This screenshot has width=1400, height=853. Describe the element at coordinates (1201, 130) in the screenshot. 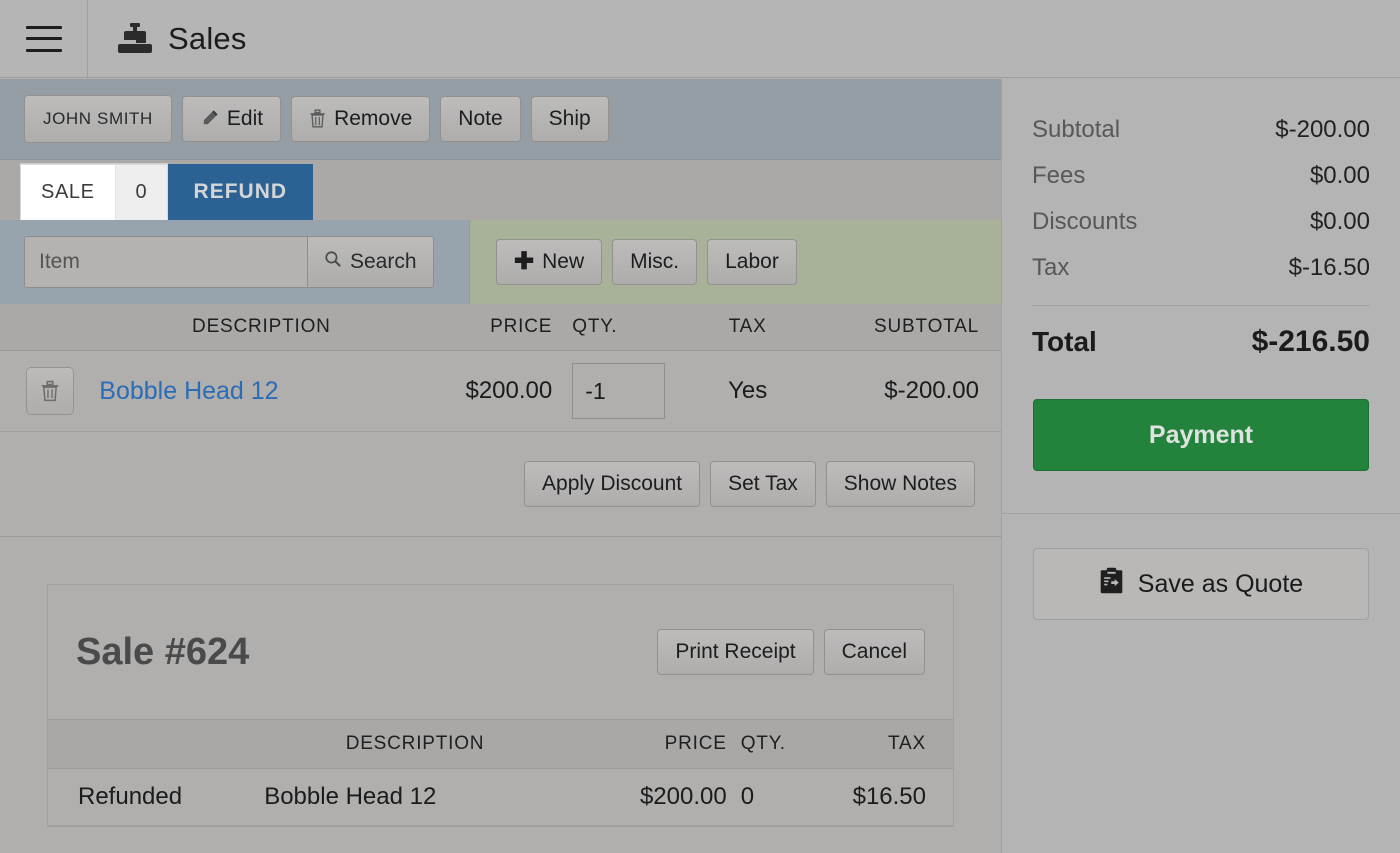

I see `totals-row-subtotal: Subtotal $-200.00` at that location.